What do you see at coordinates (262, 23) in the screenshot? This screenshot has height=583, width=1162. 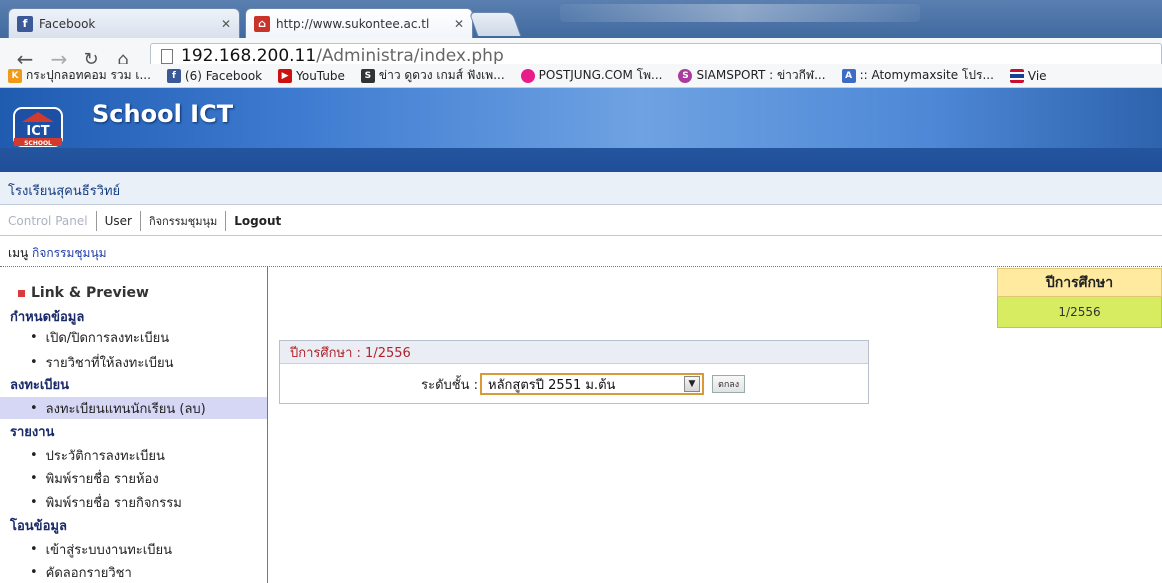 I see `school-icon: ⌂` at bounding box center [262, 23].